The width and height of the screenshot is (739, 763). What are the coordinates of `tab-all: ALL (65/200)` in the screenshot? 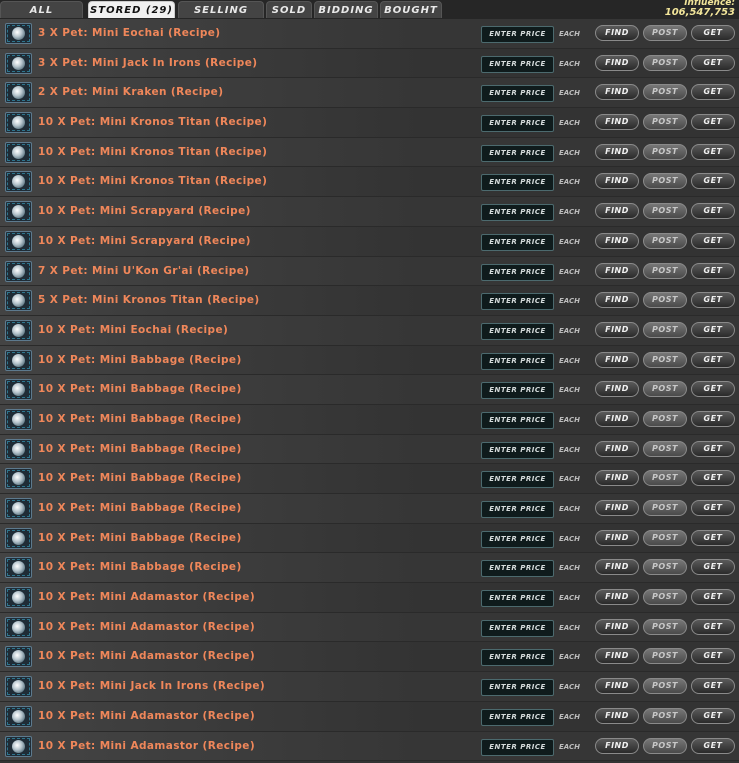 It's located at (41, 17).